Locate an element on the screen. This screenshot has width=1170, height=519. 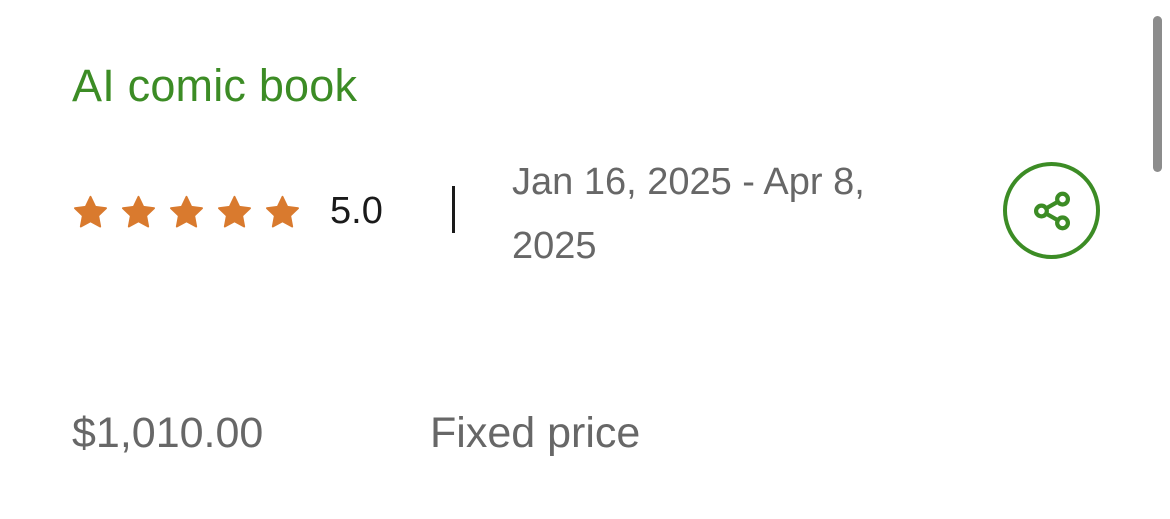
share-icon is located at coordinates (1052, 211).